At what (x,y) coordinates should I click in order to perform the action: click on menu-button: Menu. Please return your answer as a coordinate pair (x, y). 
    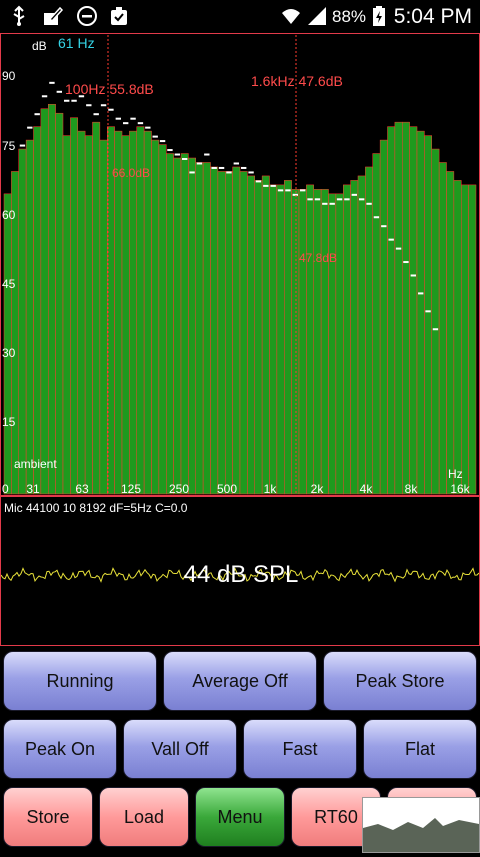
    Looking at the image, I should click on (240, 817).